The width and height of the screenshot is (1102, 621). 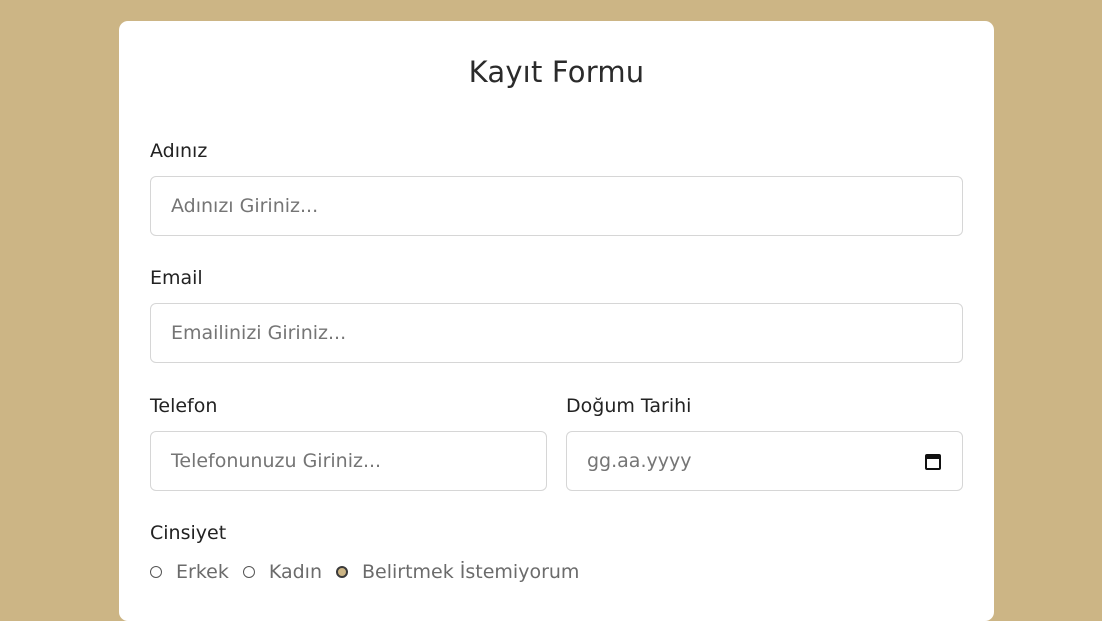 What do you see at coordinates (556, 72) in the screenshot?
I see `form-title: Kayıt Formu` at bounding box center [556, 72].